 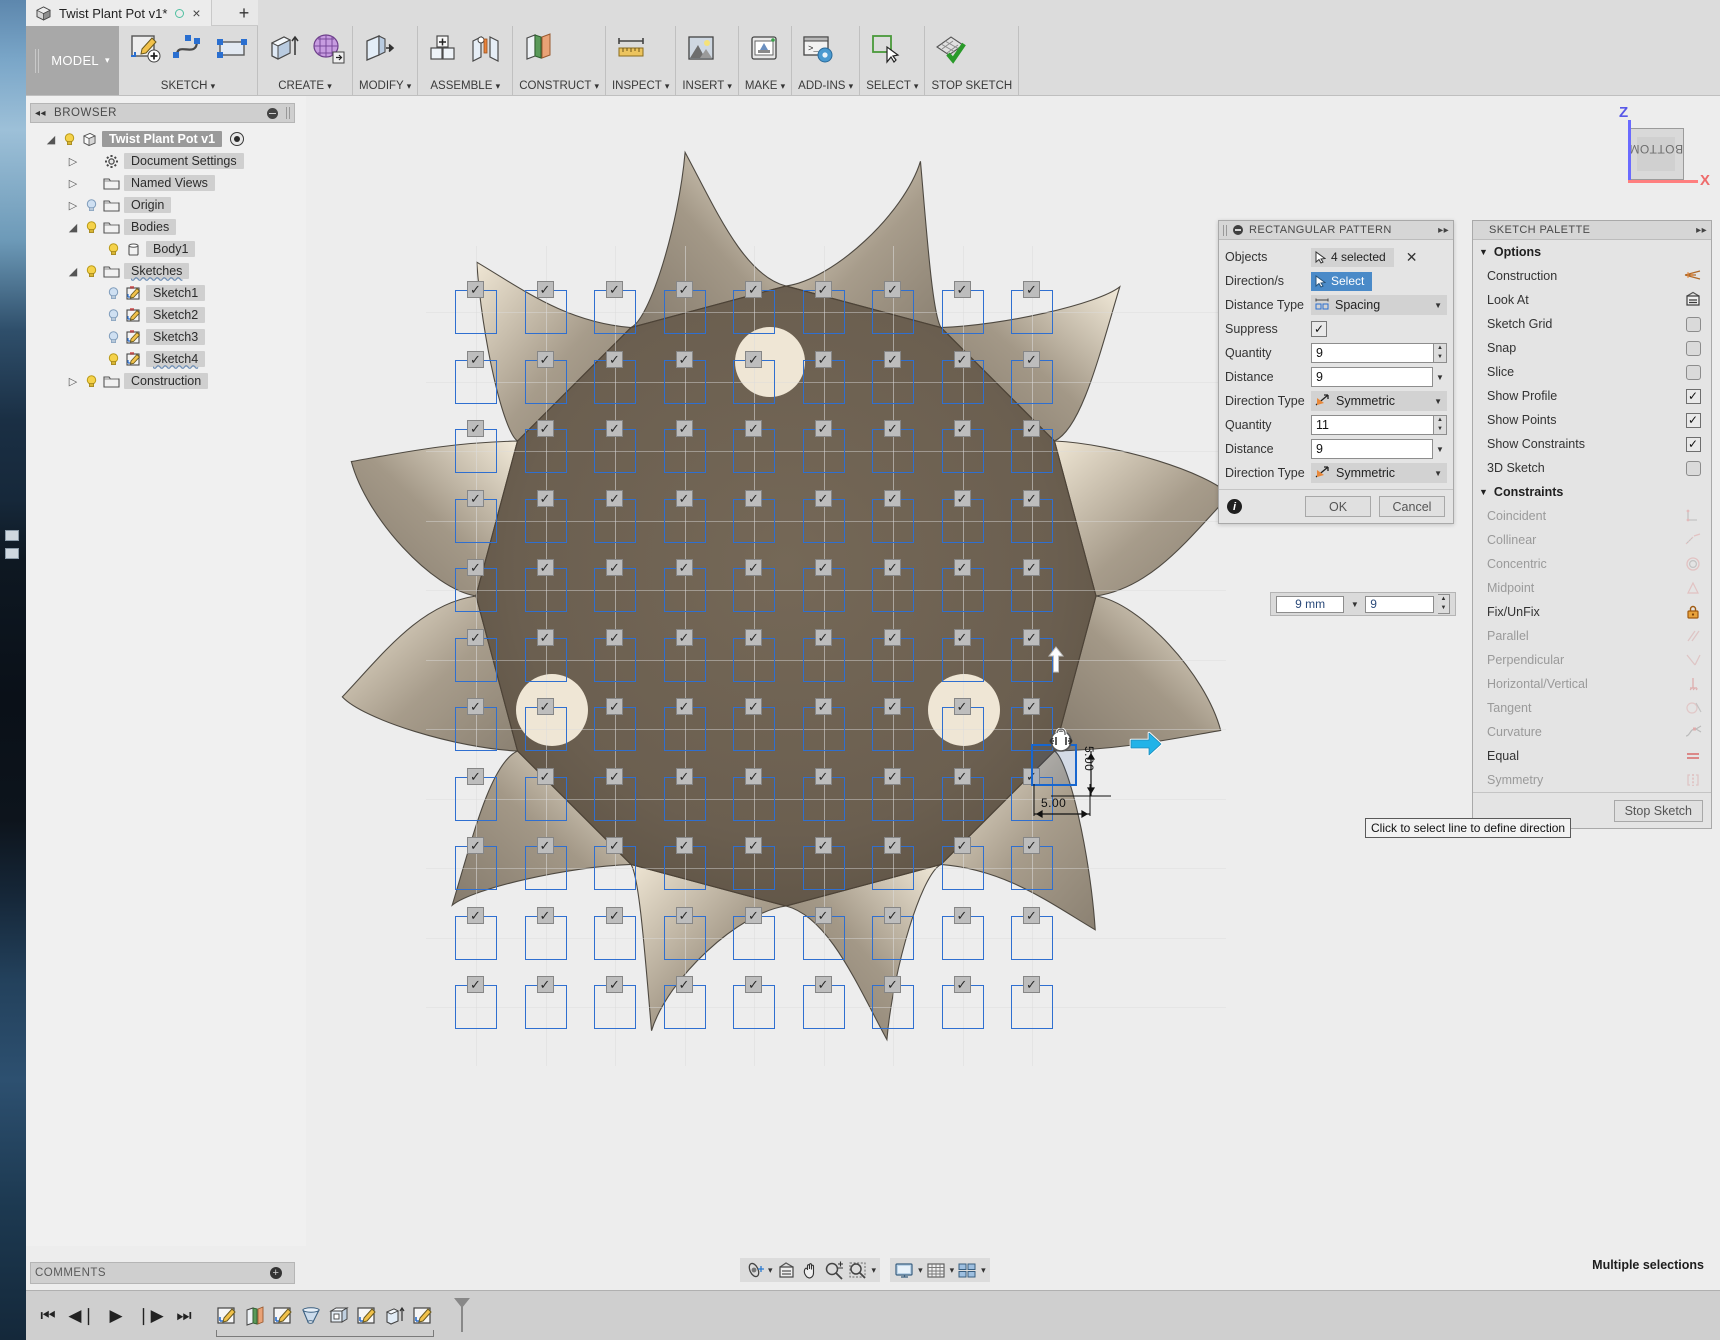 I want to click on inline-distance-dropdown-icon: ▼, so click(x=1354, y=604).